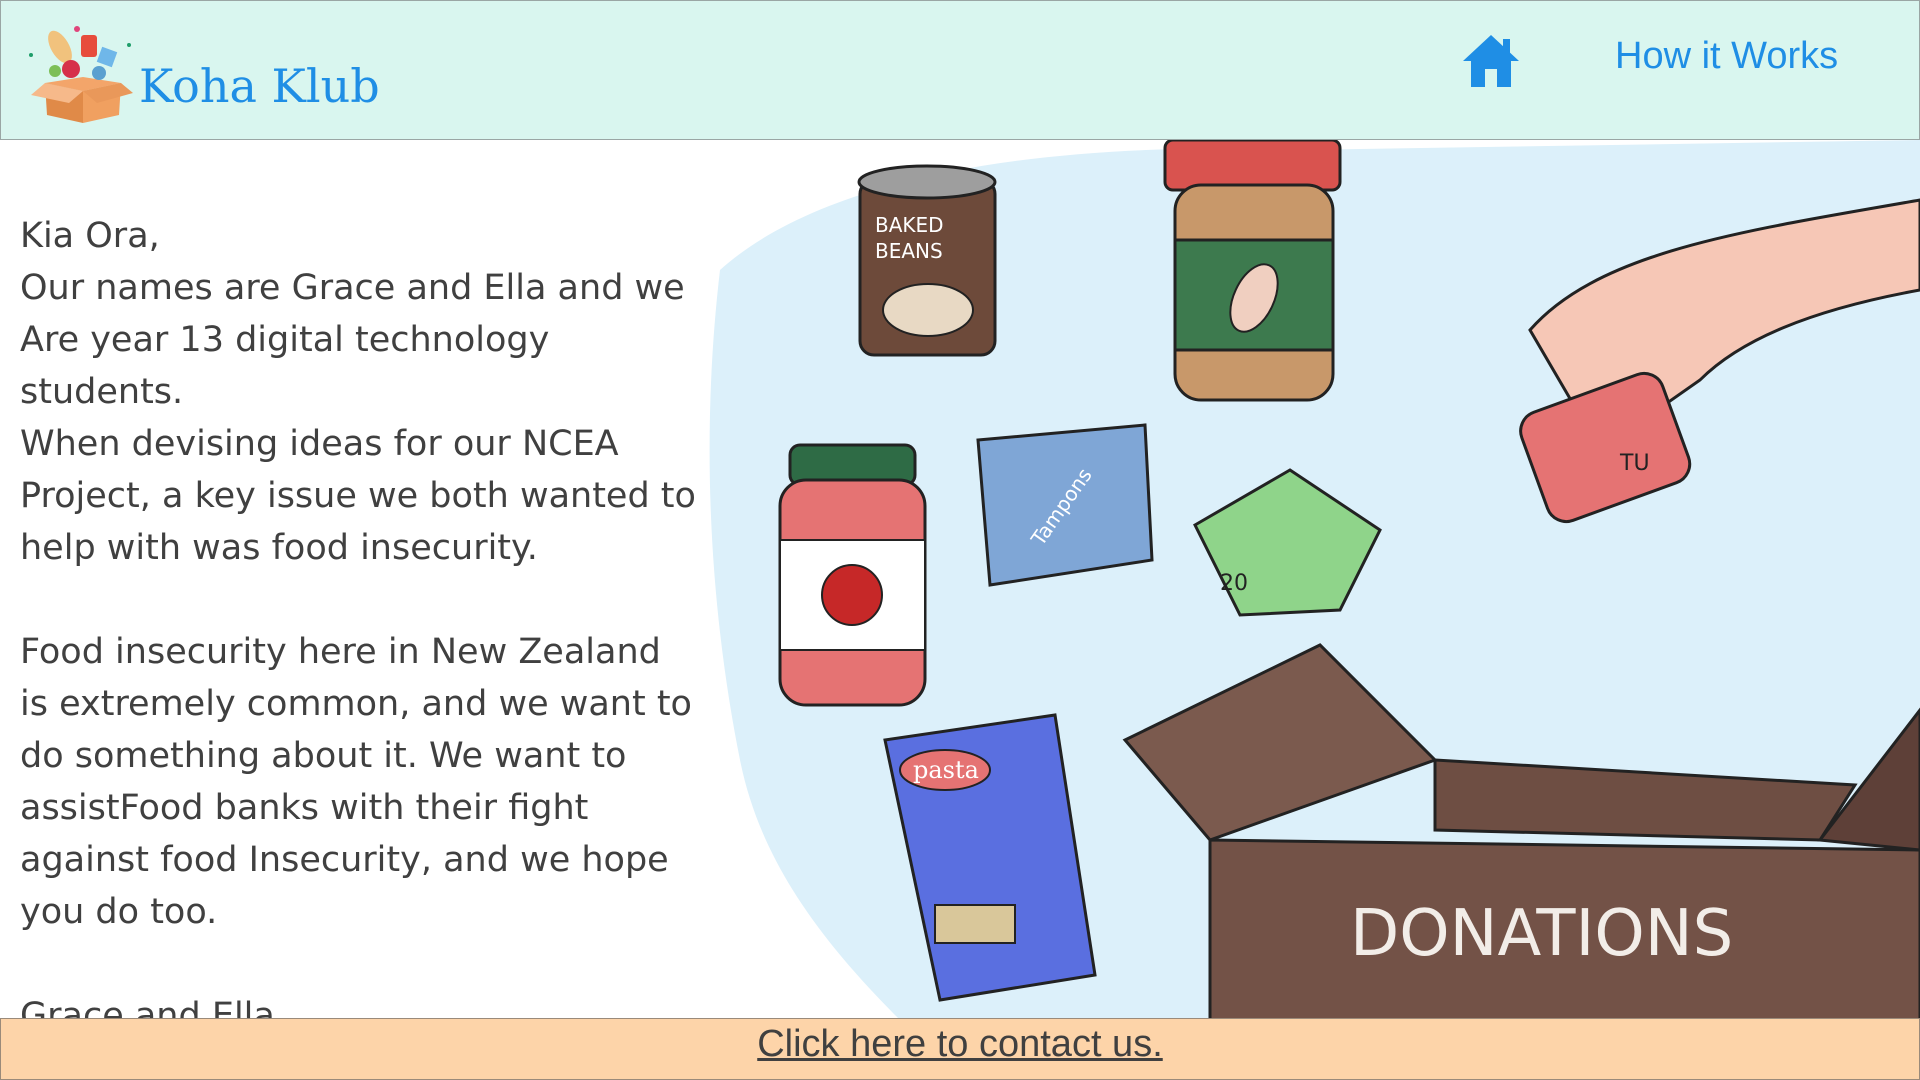  What do you see at coordinates (960, 1044) in the screenshot?
I see `contact-link: Click here to contact us.` at bounding box center [960, 1044].